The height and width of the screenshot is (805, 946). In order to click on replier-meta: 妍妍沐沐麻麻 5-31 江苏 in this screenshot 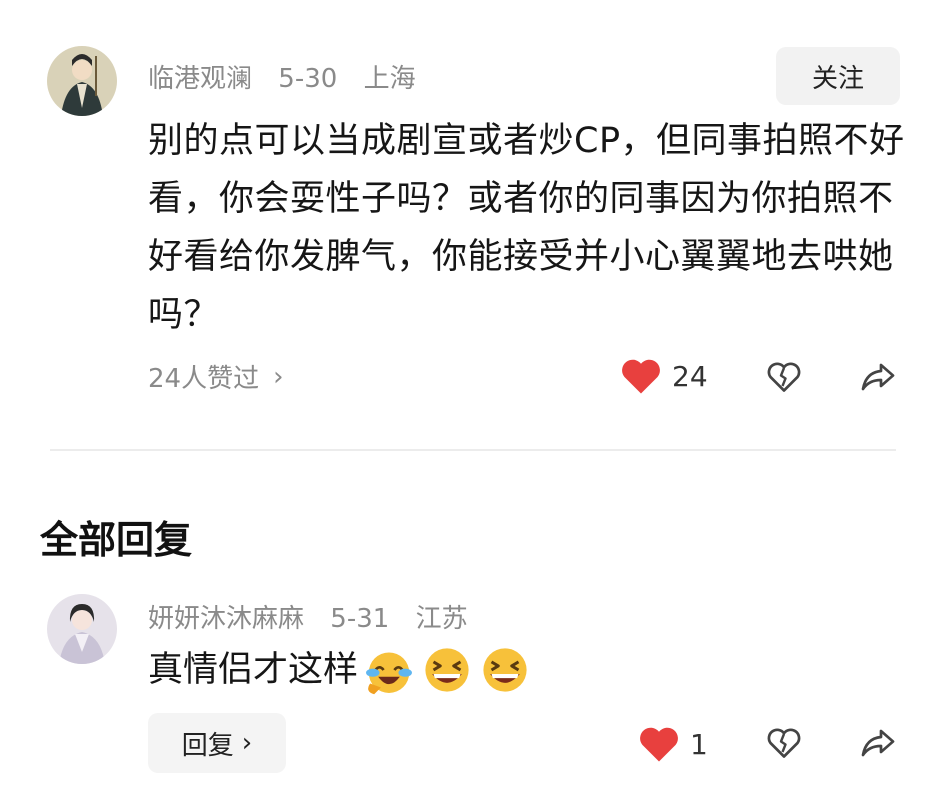, I will do `click(317, 616)`.